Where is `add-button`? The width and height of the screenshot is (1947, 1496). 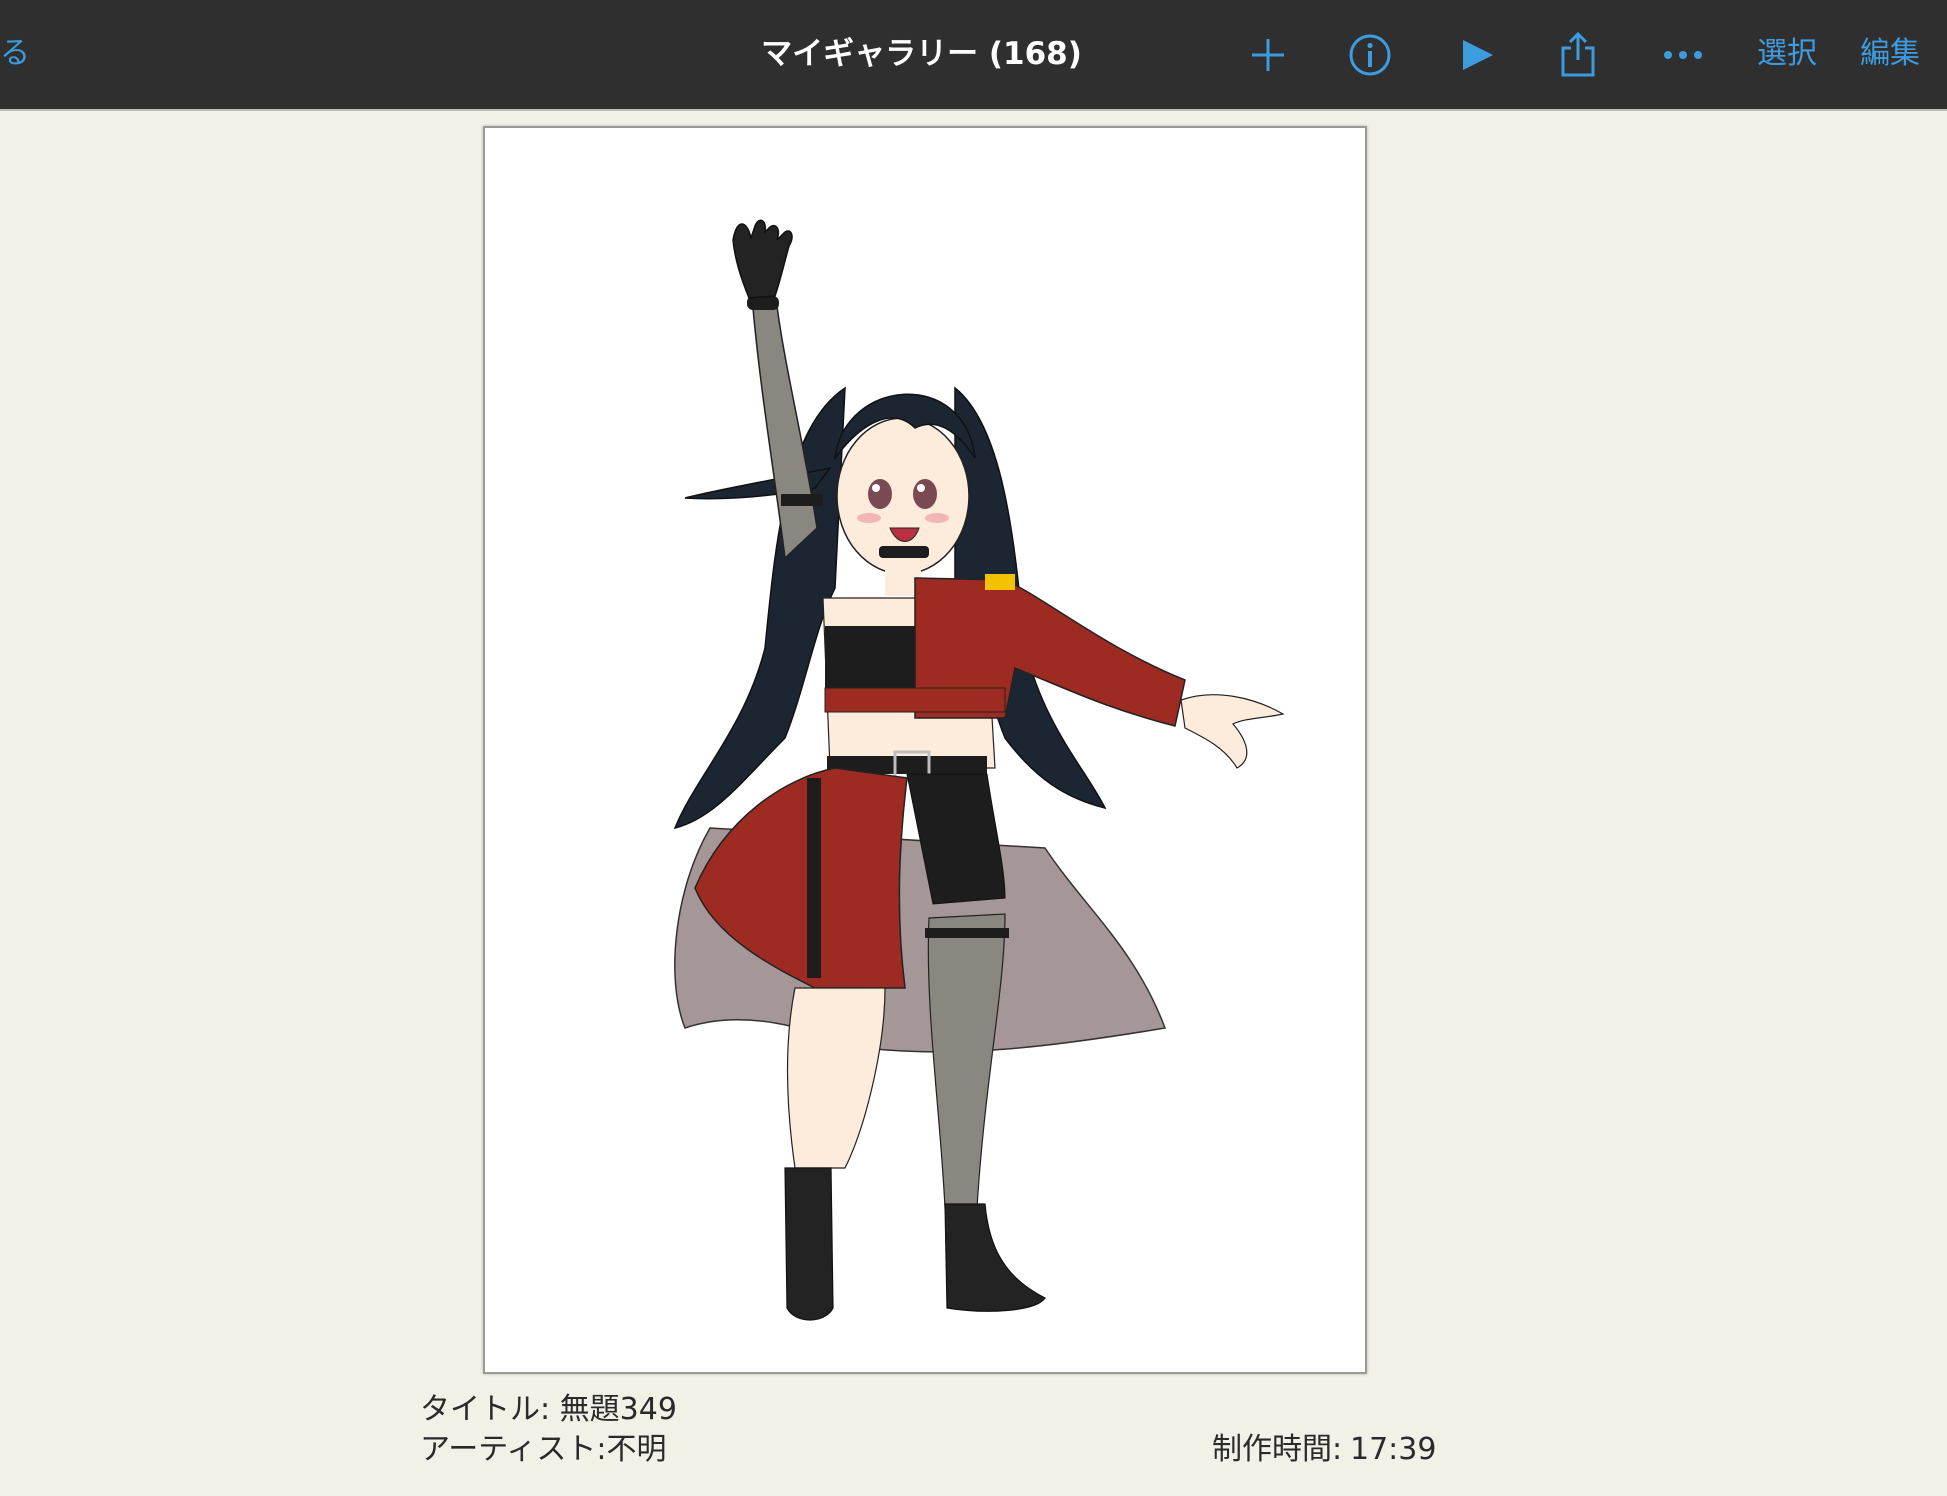
add-button is located at coordinates (1268, 55).